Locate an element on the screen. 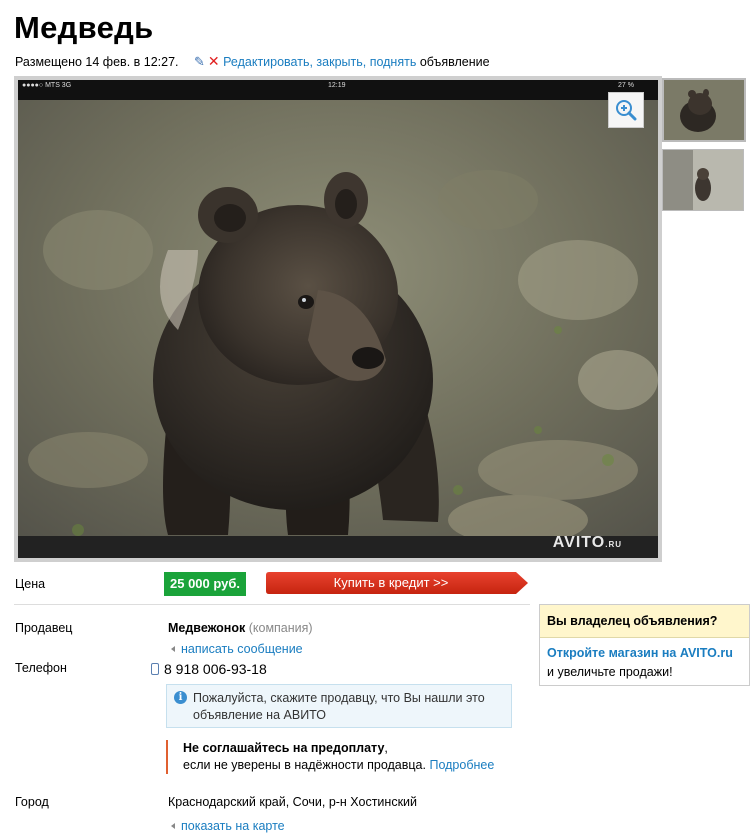 This screenshot has width=754, height=840. phone-number: 8 918 006-93-18 is located at coordinates (209, 669).